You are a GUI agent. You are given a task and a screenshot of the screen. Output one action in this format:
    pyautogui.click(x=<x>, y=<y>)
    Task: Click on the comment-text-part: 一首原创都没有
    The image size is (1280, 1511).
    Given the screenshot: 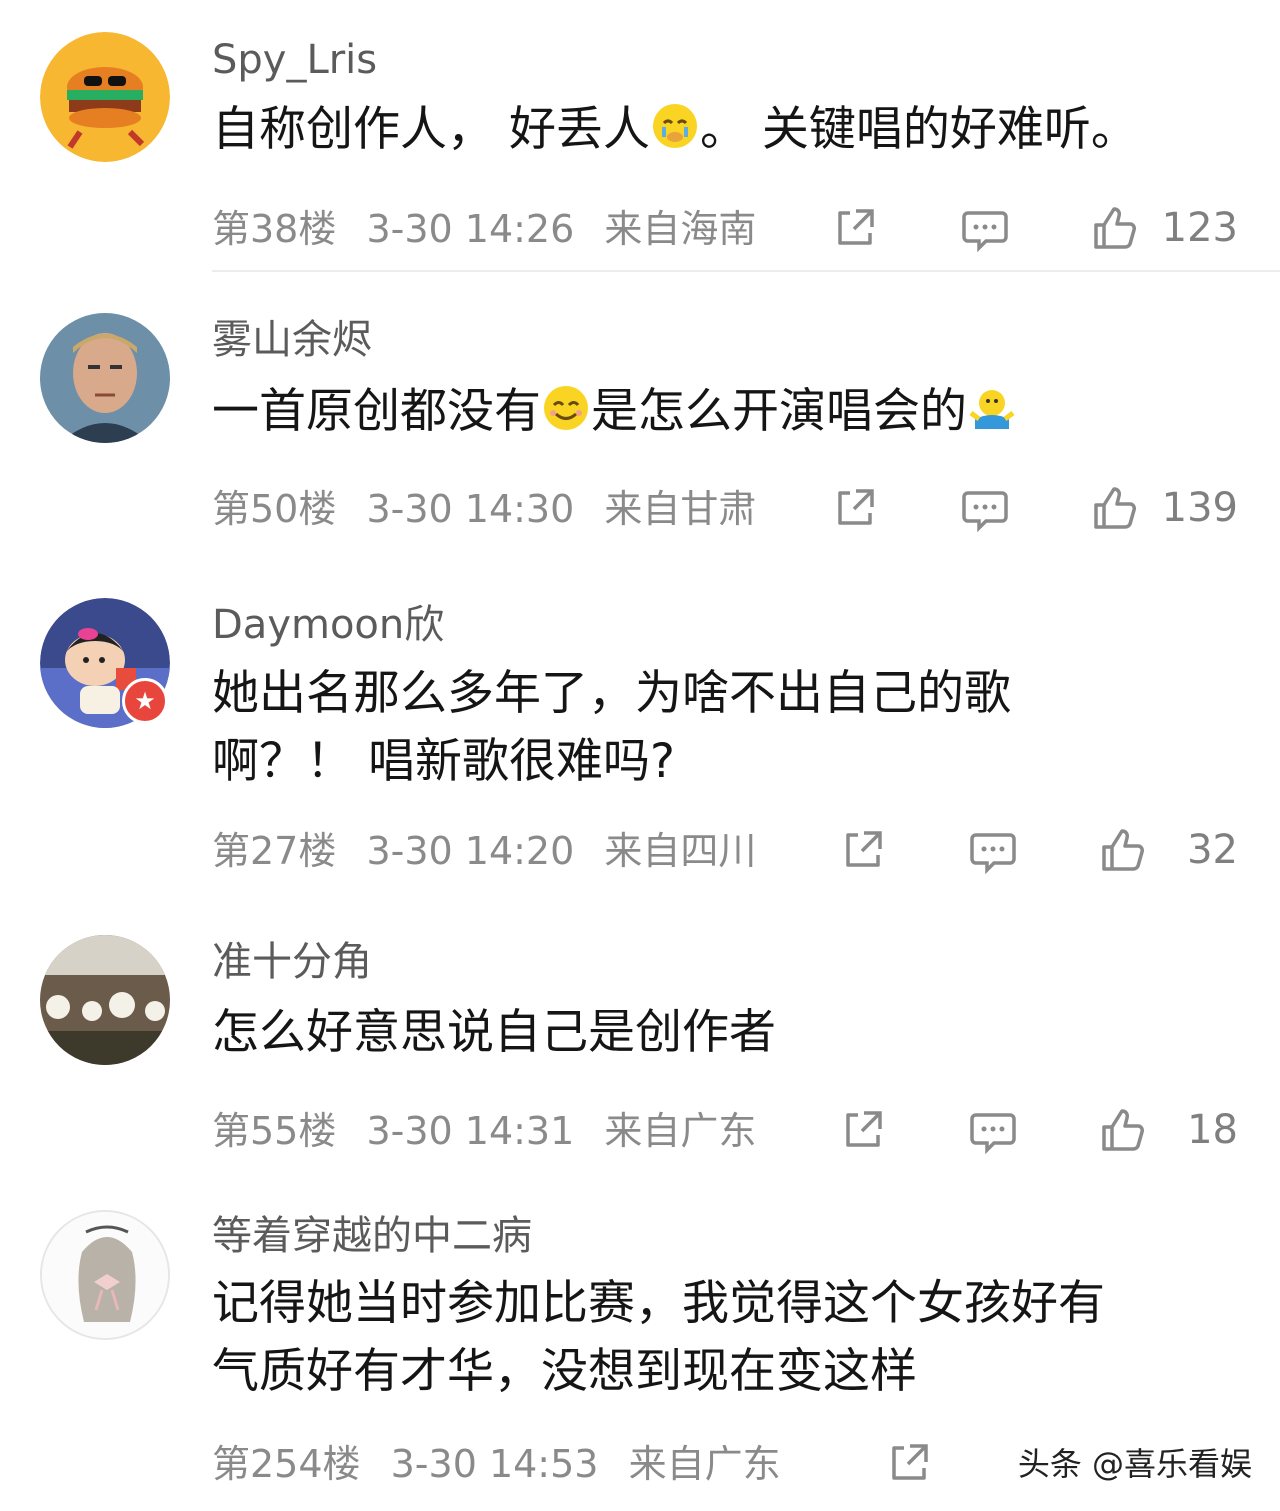 What is the action you would take?
    pyautogui.click(x=376, y=411)
    